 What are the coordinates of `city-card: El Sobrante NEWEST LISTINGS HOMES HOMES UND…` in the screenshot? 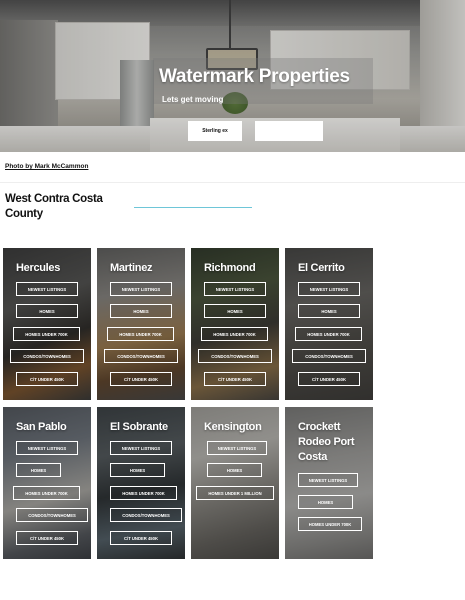 It's located at (141, 483).